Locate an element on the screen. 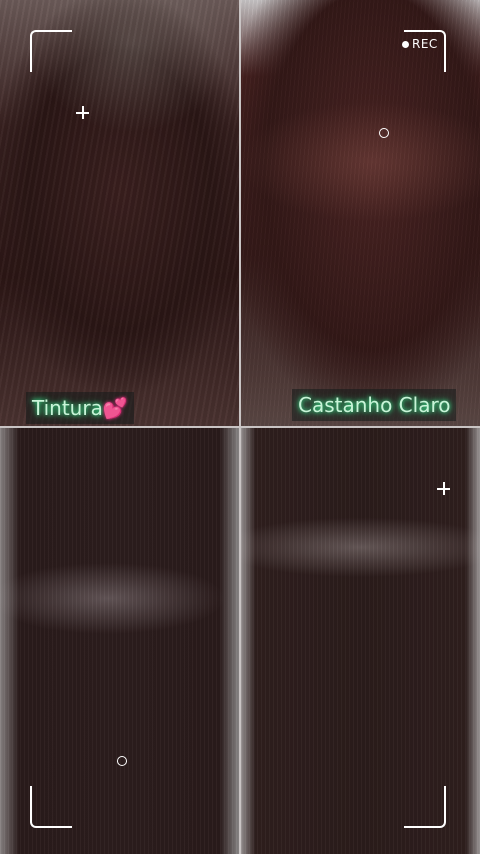  caption-tintura-text: Tintura is located at coordinates (67, 408).